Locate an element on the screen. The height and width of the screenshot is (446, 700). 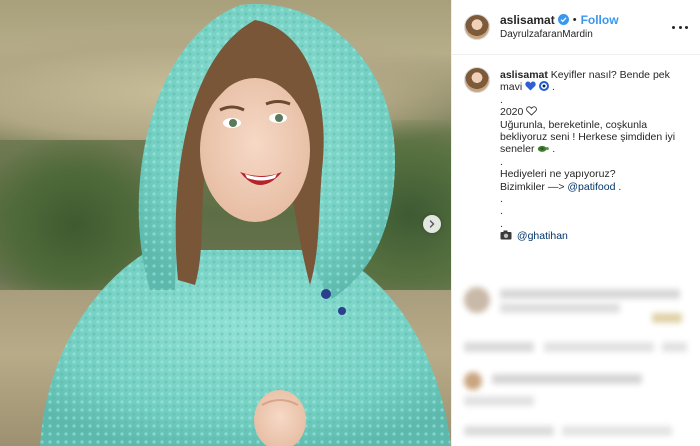
caption-username: aslisamat is located at coordinates (524, 75).